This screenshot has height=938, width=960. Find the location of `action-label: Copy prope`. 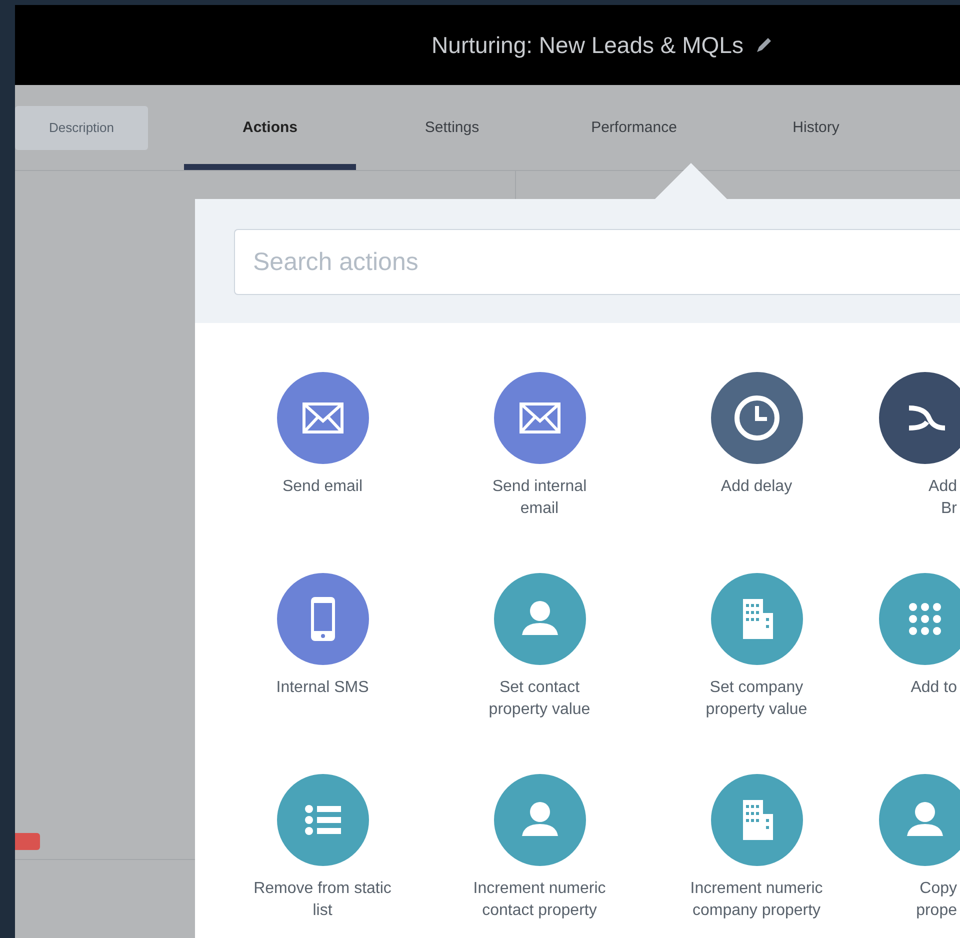

action-label: Copy prope is located at coordinates (938, 900).